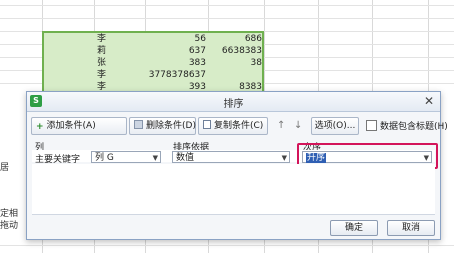 This screenshot has width=454, height=253. Describe the element at coordinates (171, 126) in the screenshot. I see `delete-condition-label: 删除条件(D)` at that location.